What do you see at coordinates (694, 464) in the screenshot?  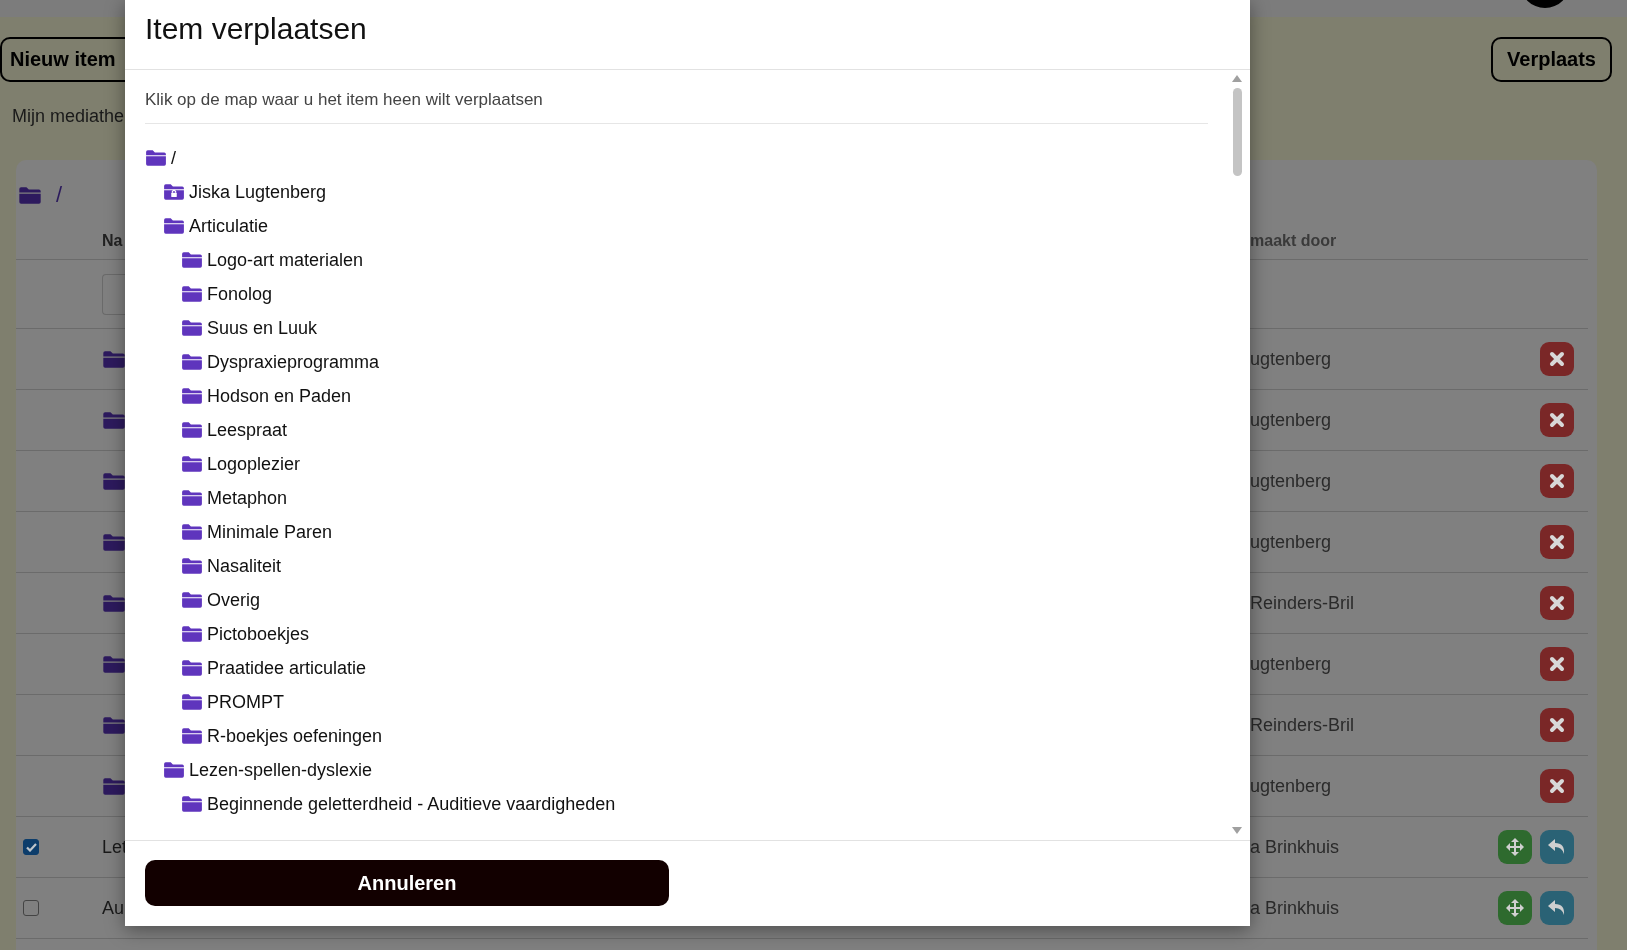 I see `folder-item: Logoplezier` at bounding box center [694, 464].